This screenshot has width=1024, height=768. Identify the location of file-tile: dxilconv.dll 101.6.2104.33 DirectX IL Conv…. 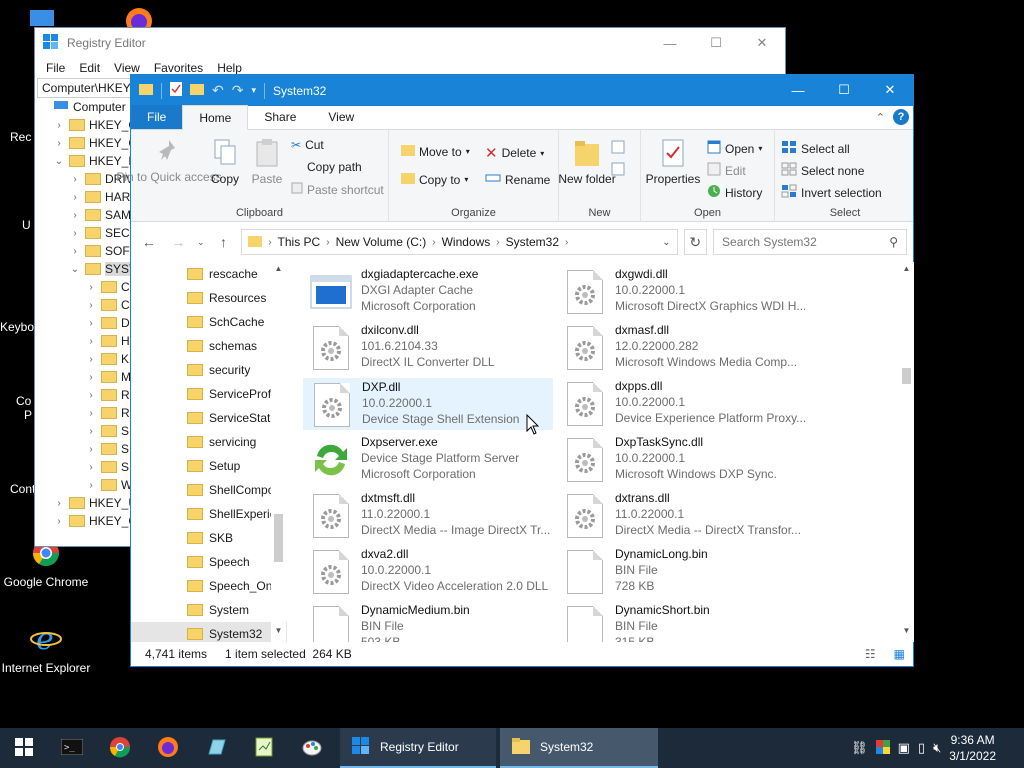
(428, 348).